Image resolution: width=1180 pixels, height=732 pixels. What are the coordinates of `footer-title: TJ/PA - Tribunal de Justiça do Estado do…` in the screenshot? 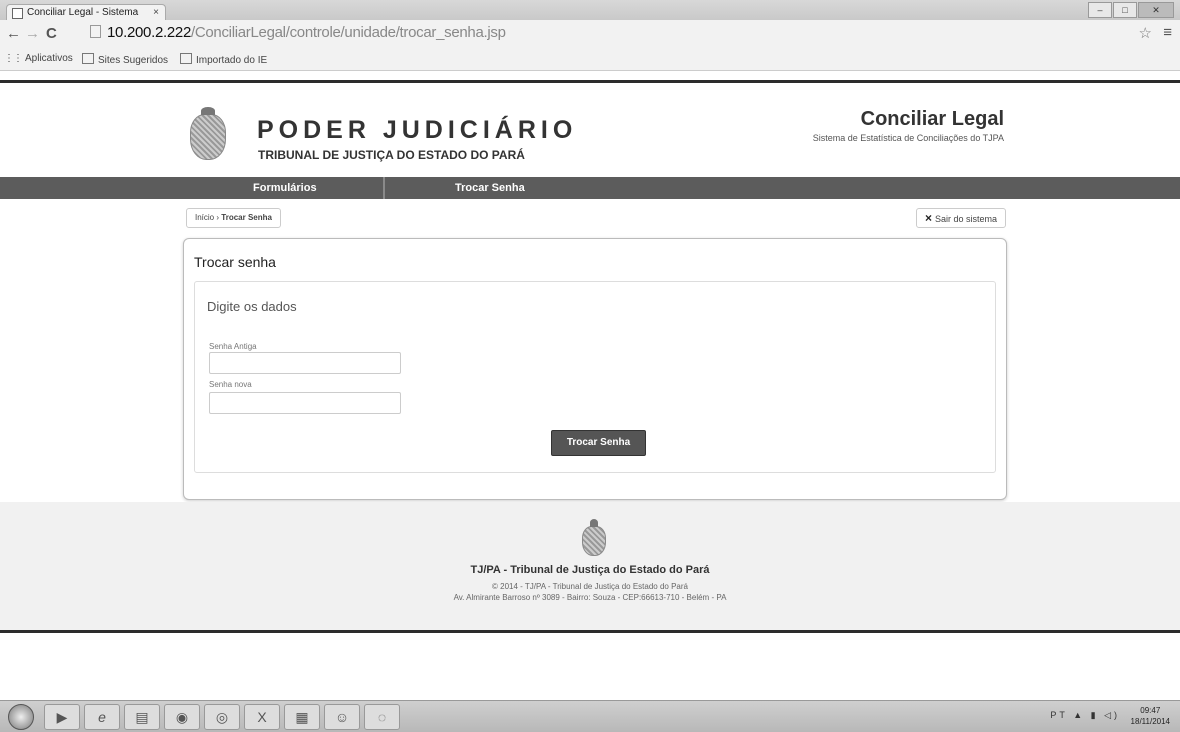 It's located at (590, 570).